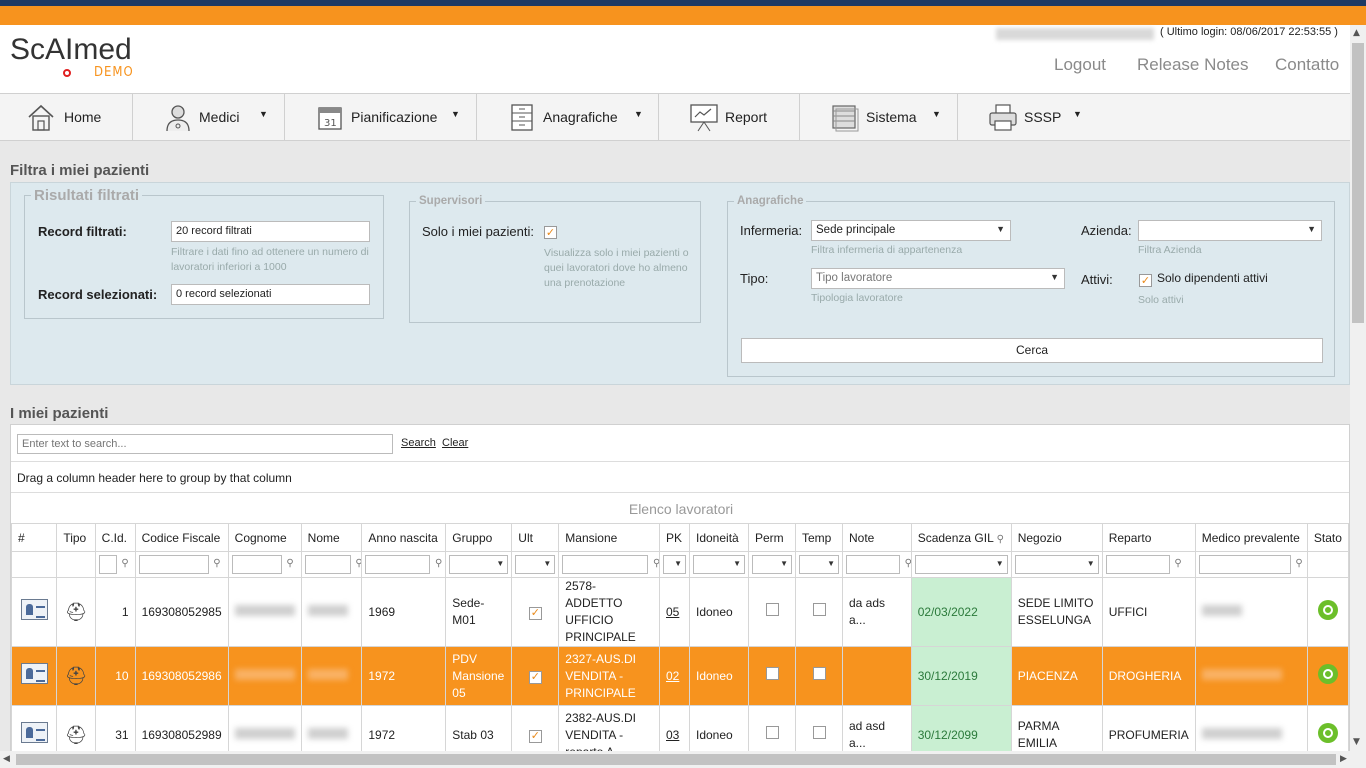 The height and width of the screenshot is (768, 1366). Describe the element at coordinates (819, 537) in the screenshot. I see `column-header: Temp` at that location.